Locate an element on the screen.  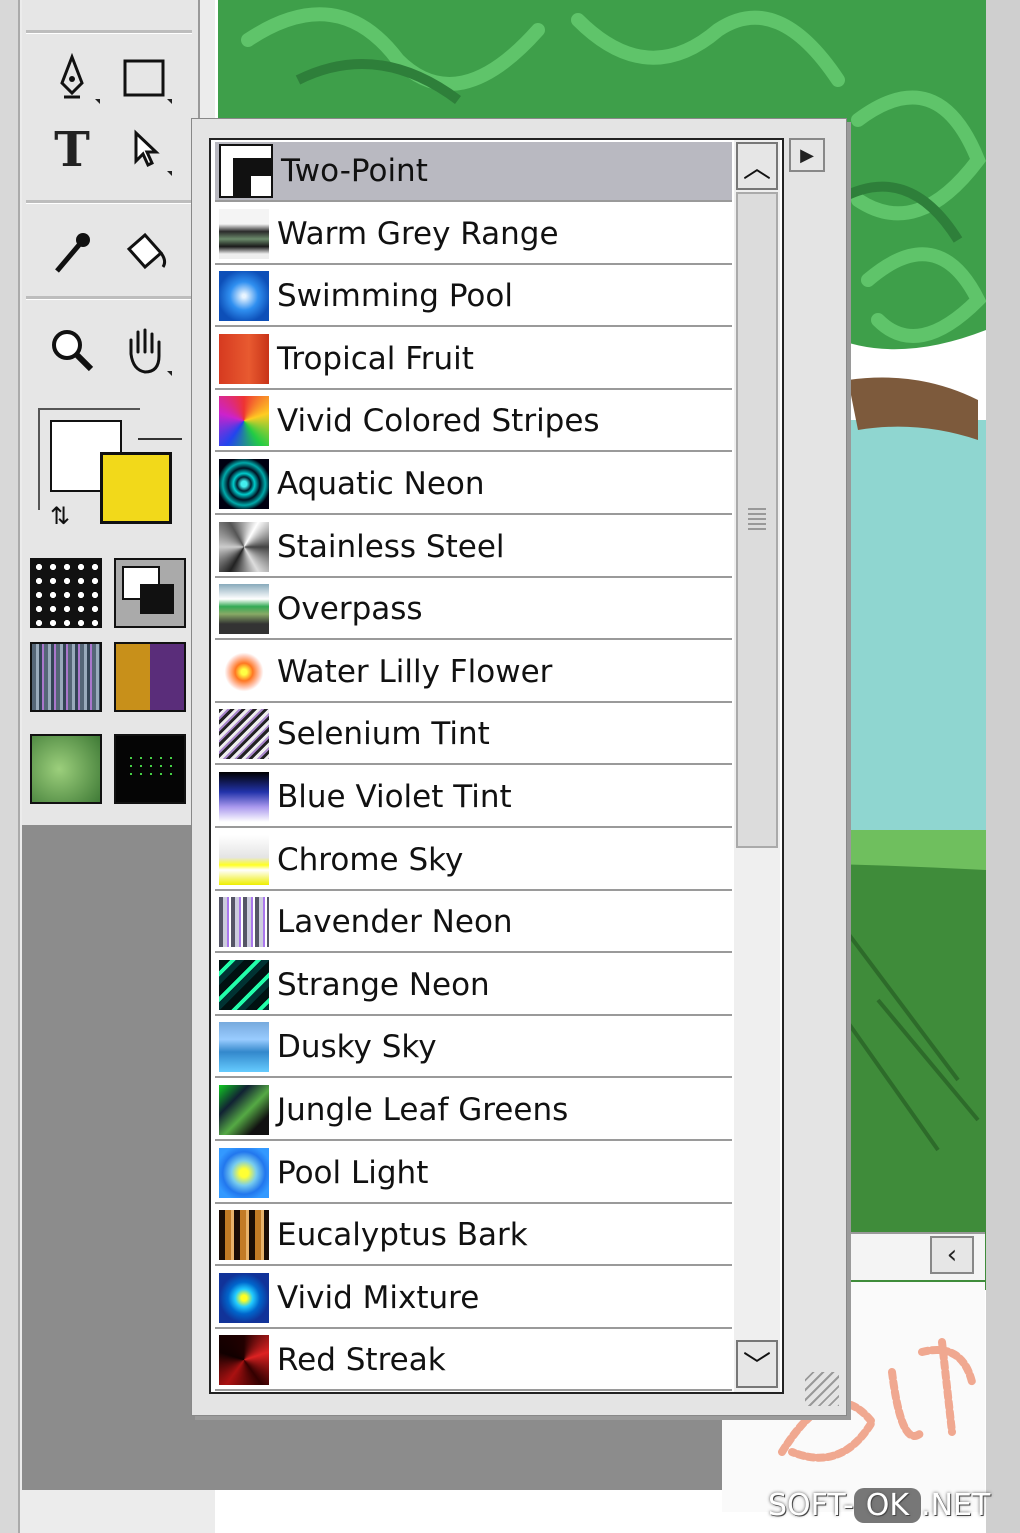
gradient-item-label: Selenium Tint is located at coordinates (383, 734).